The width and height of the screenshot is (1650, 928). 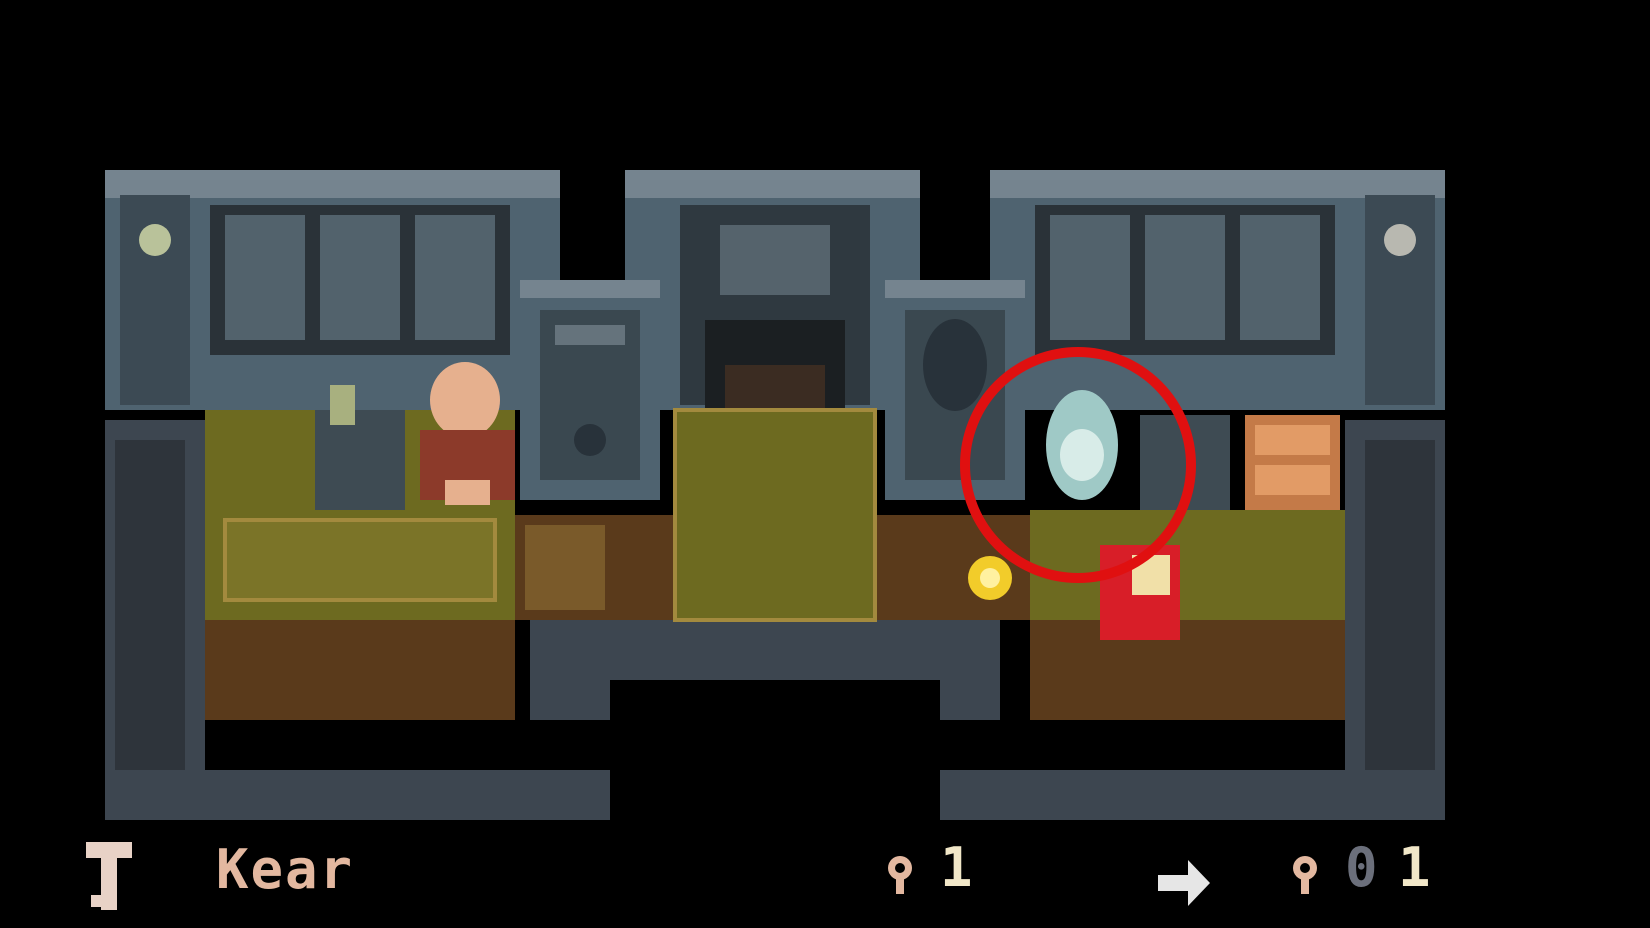 I want to click on ghost-npc, so click(x=1082, y=445).